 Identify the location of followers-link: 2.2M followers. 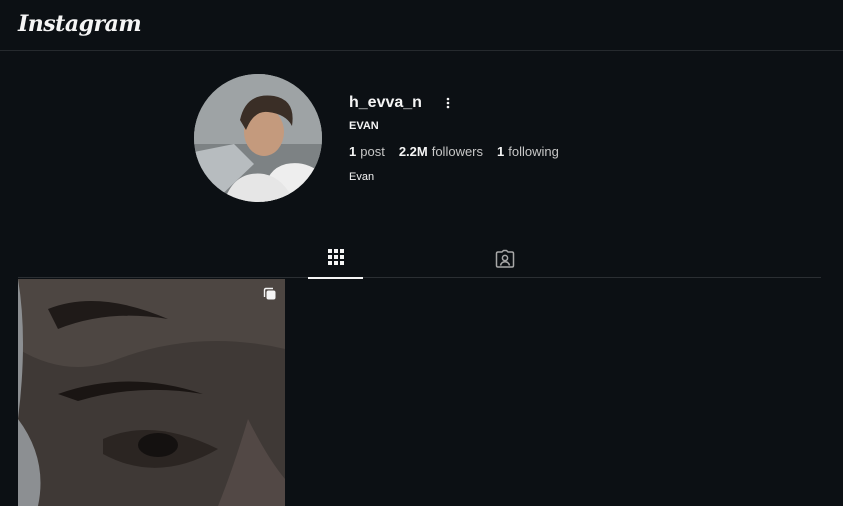
(441, 151).